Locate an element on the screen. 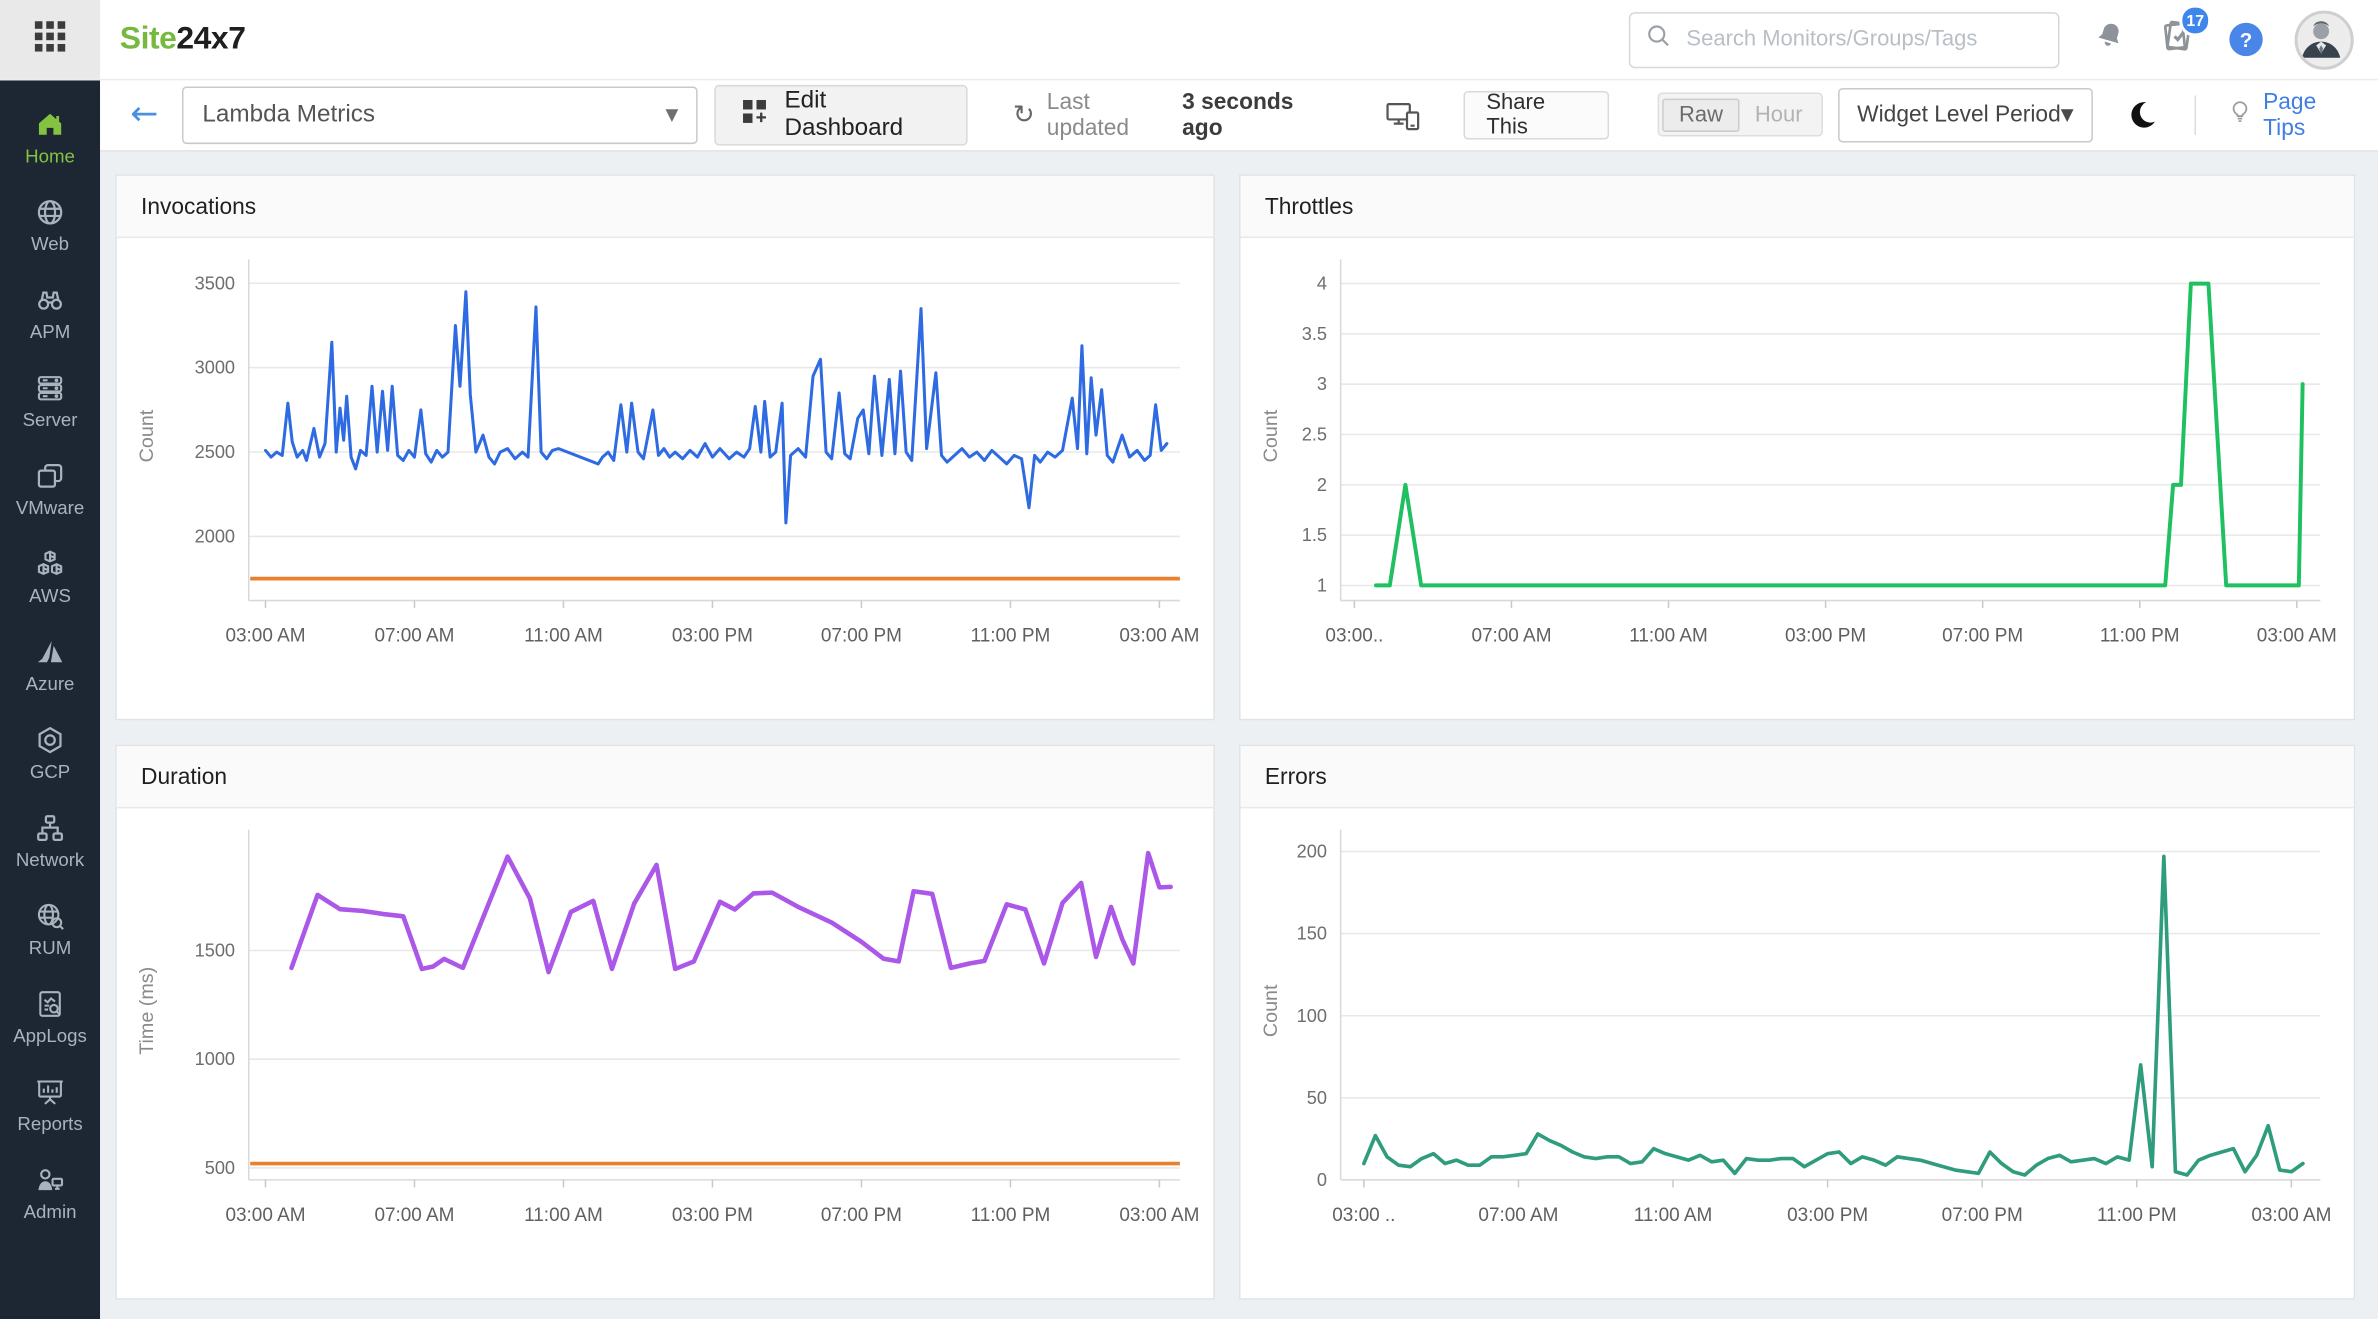  sidebar-item-label: VMware is located at coordinates (50, 508).